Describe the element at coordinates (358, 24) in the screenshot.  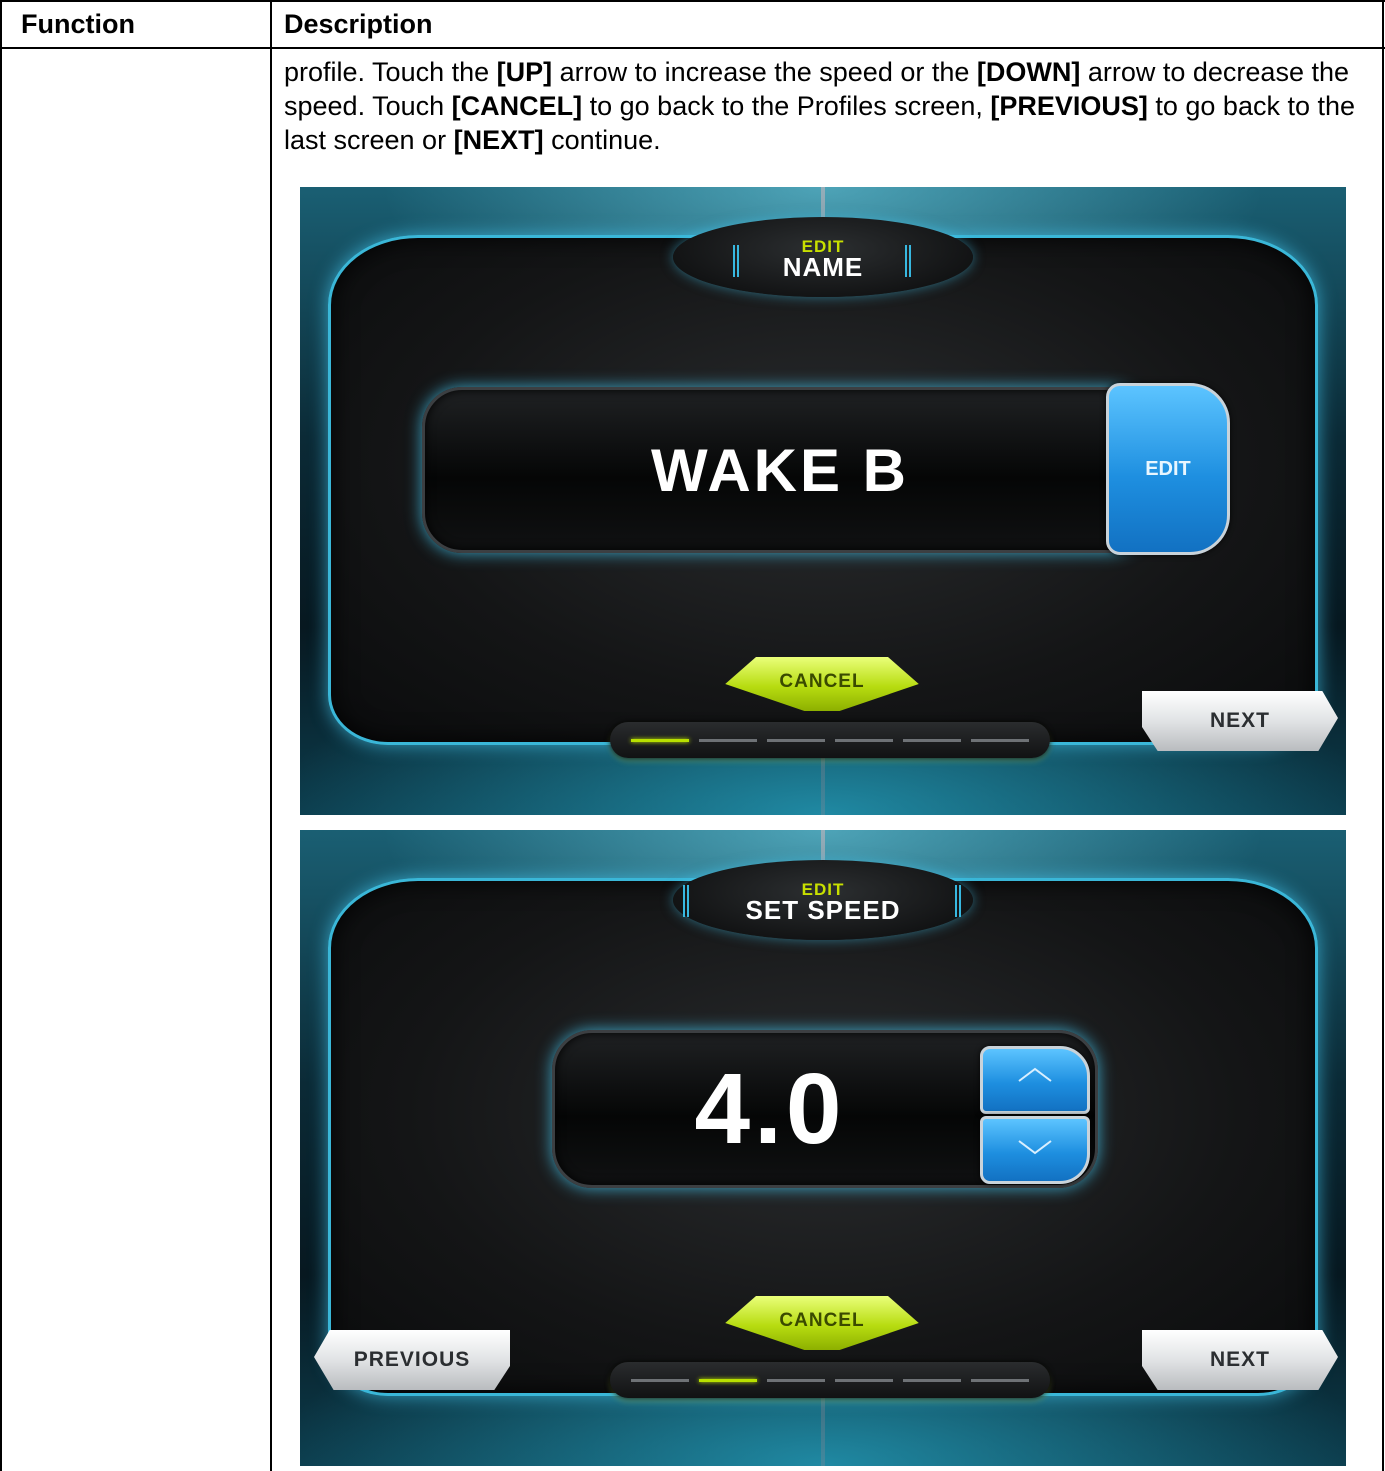
I see `header-description: Description` at that location.